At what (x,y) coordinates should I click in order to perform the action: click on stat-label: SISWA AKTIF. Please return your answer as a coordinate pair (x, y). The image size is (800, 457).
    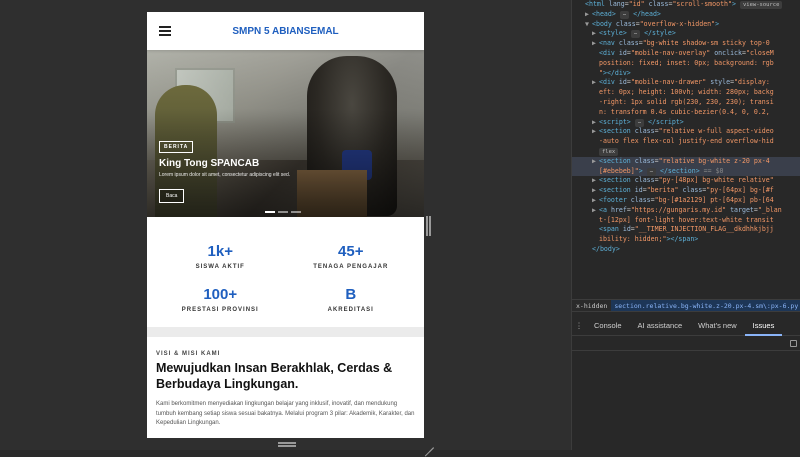
    Looking at the image, I should click on (220, 267).